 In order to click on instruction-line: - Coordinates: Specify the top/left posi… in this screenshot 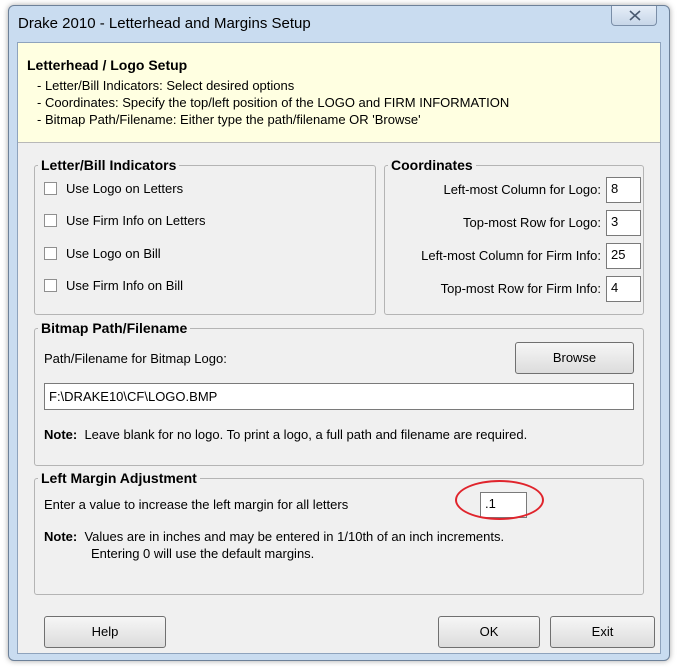, I will do `click(273, 102)`.